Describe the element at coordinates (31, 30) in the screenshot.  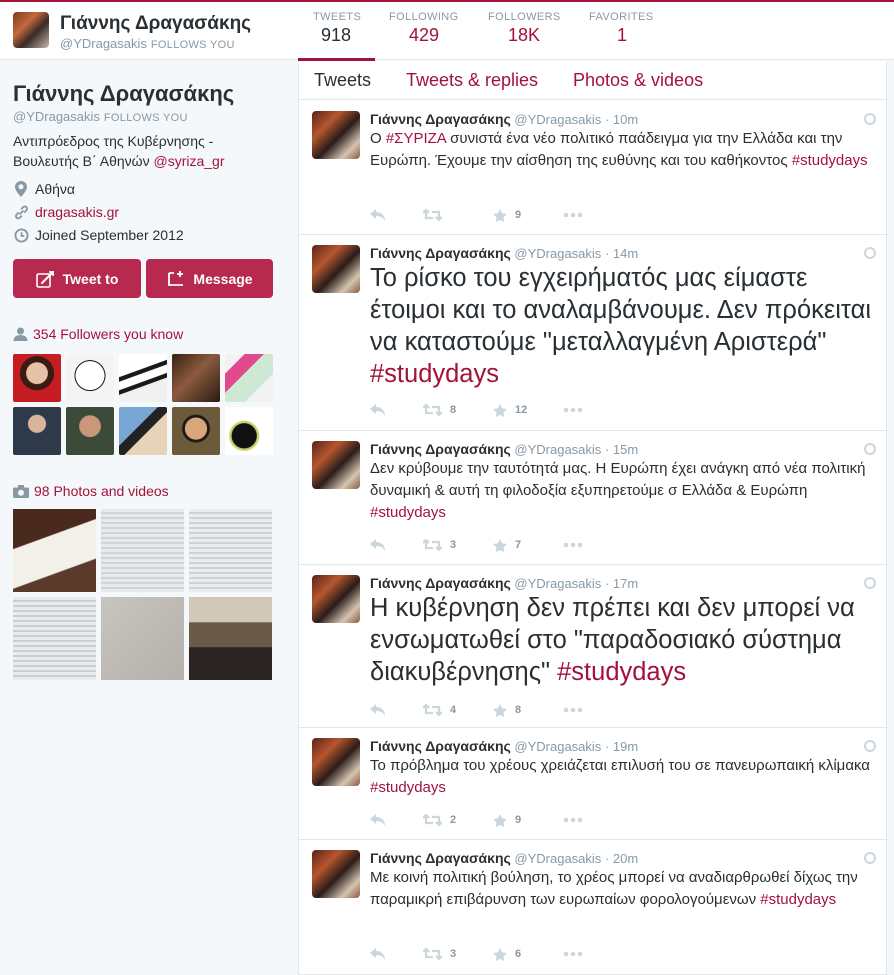
I see `header-avatar` at that location.